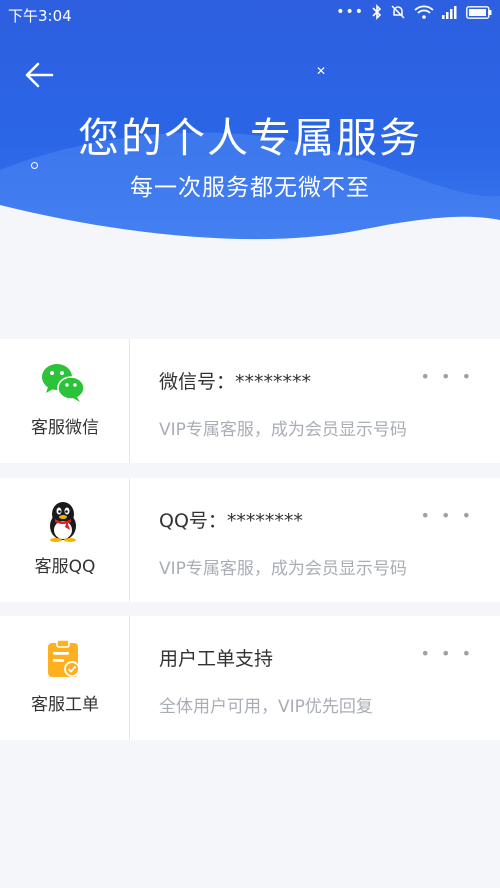 The image size is (500, 888). I want to click on status-time: 下午3:04, so click(40, 16).